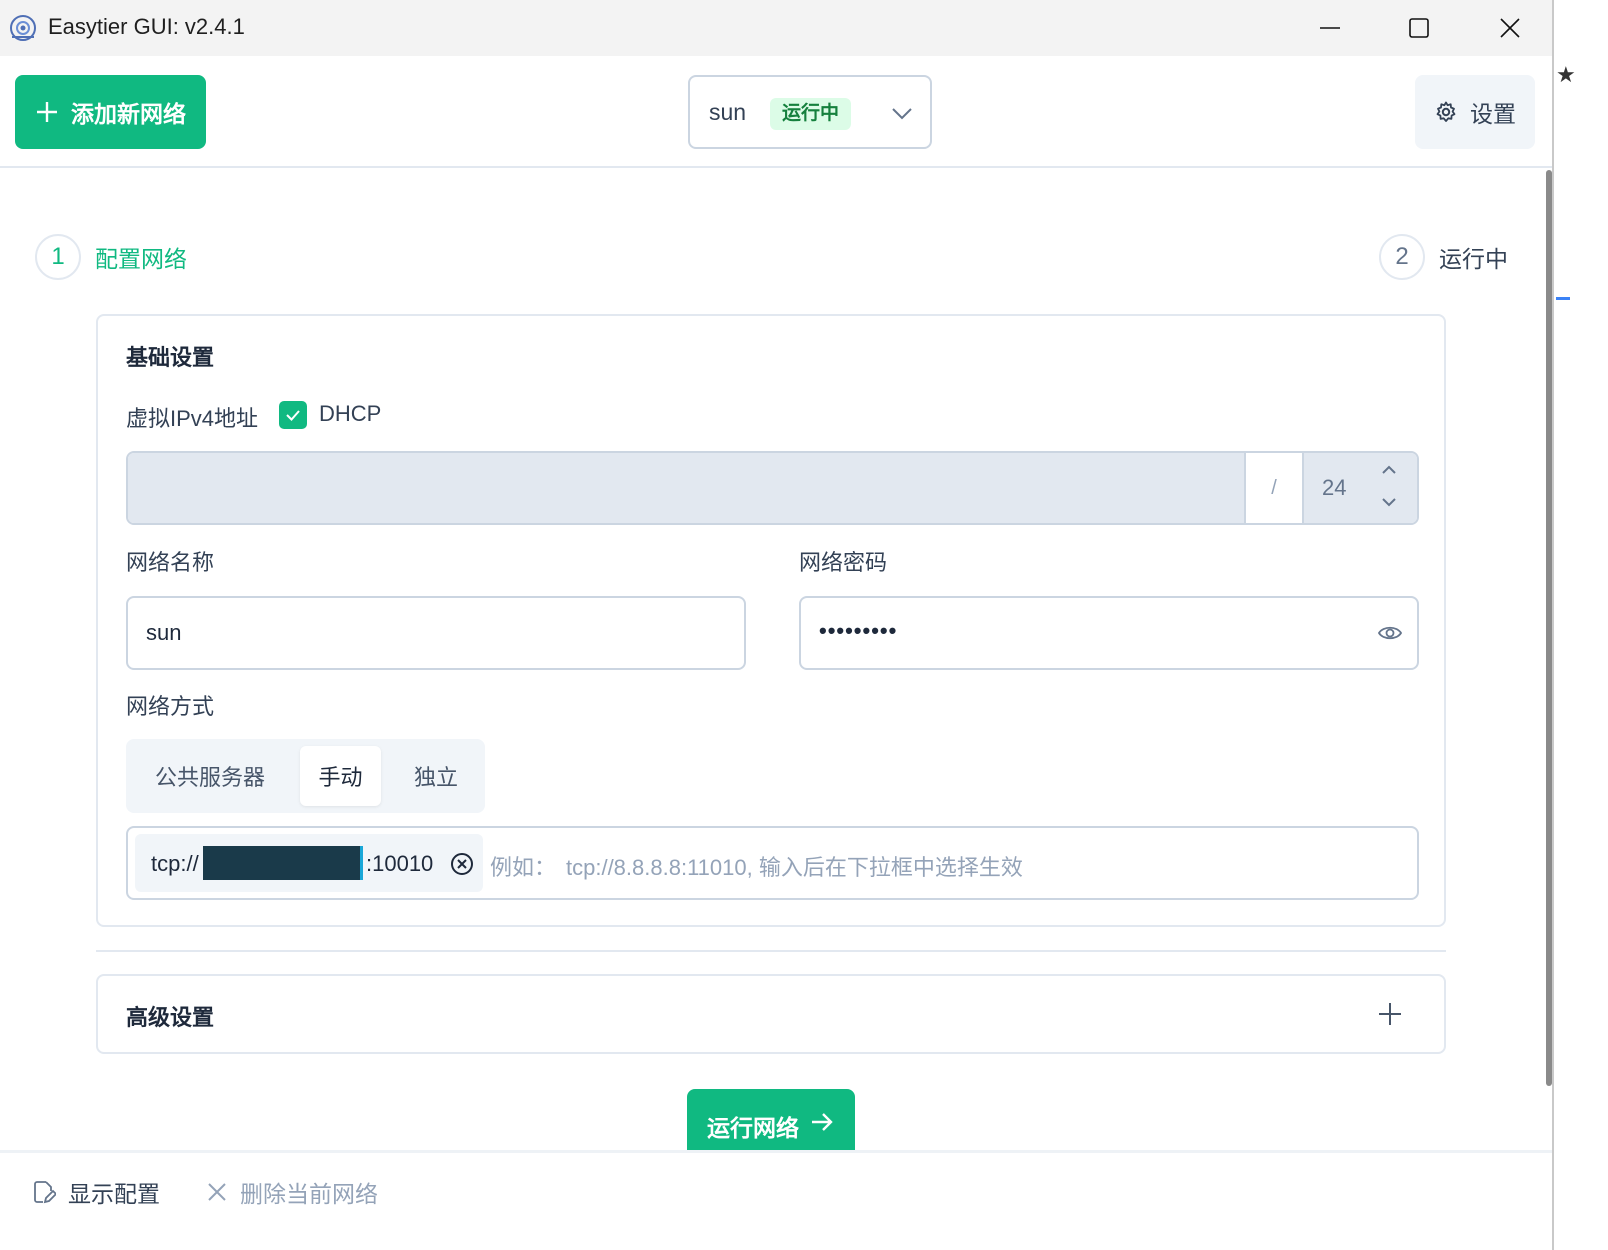  I want to click on check-icon, so click(293, 415).